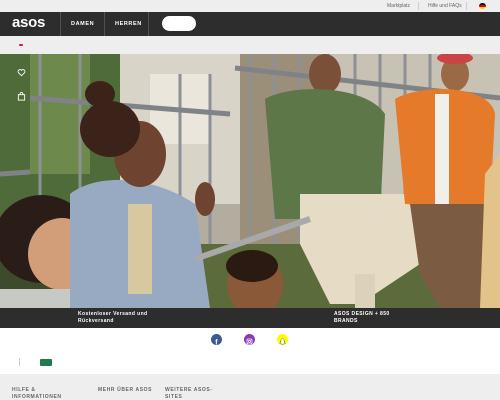 This screenshot has width=500, height=400. I want to click on accent-mark, so click(21, 45).